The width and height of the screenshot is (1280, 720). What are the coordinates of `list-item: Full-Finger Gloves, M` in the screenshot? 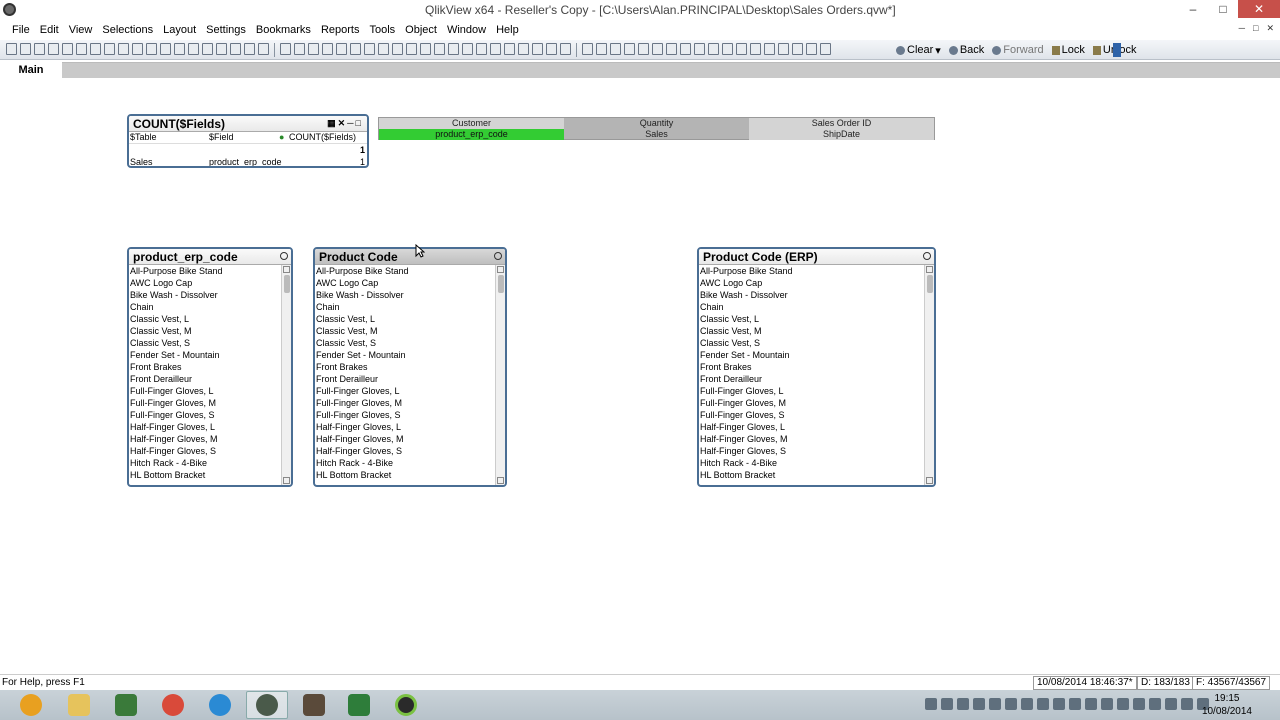 It's located at (811, 403).